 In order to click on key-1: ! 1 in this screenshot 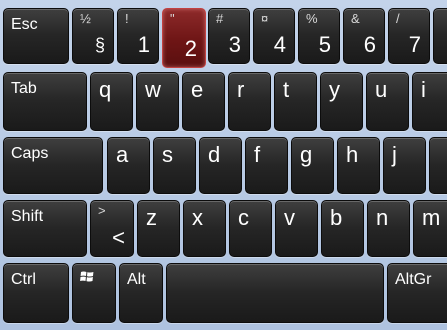, I will do `click(138, 36)`.